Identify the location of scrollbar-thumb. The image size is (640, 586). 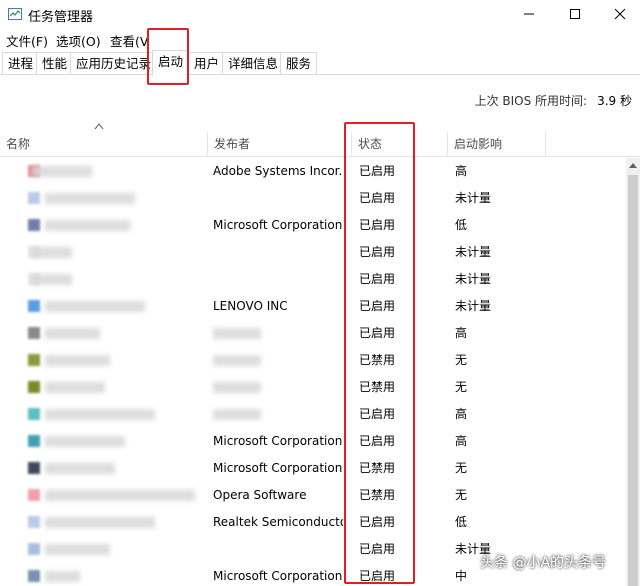
(633, 380).